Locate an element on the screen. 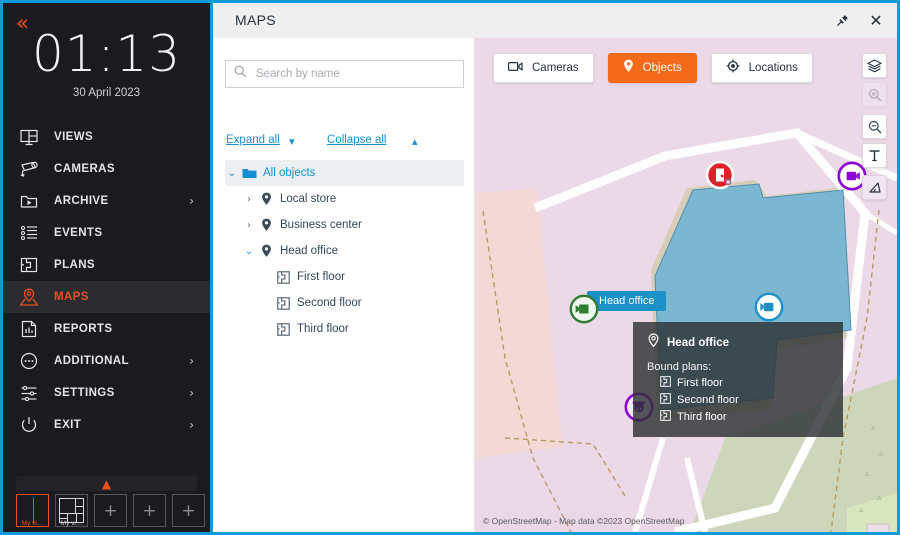 This screenshot has width=900, height=535. view-thumbnail-add-1: + is located at coordinates (110, 510).